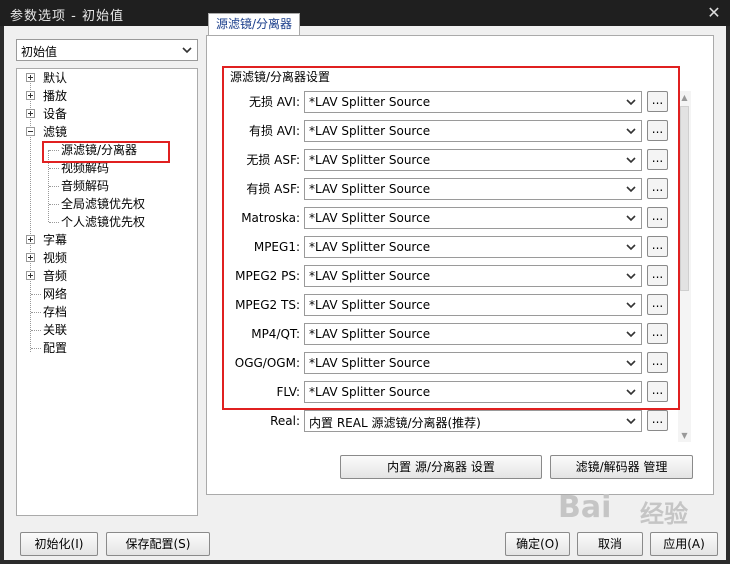 This screenshot has height=564, width=730. I want to click on tree-item-label: 配置, so click(55, 348).